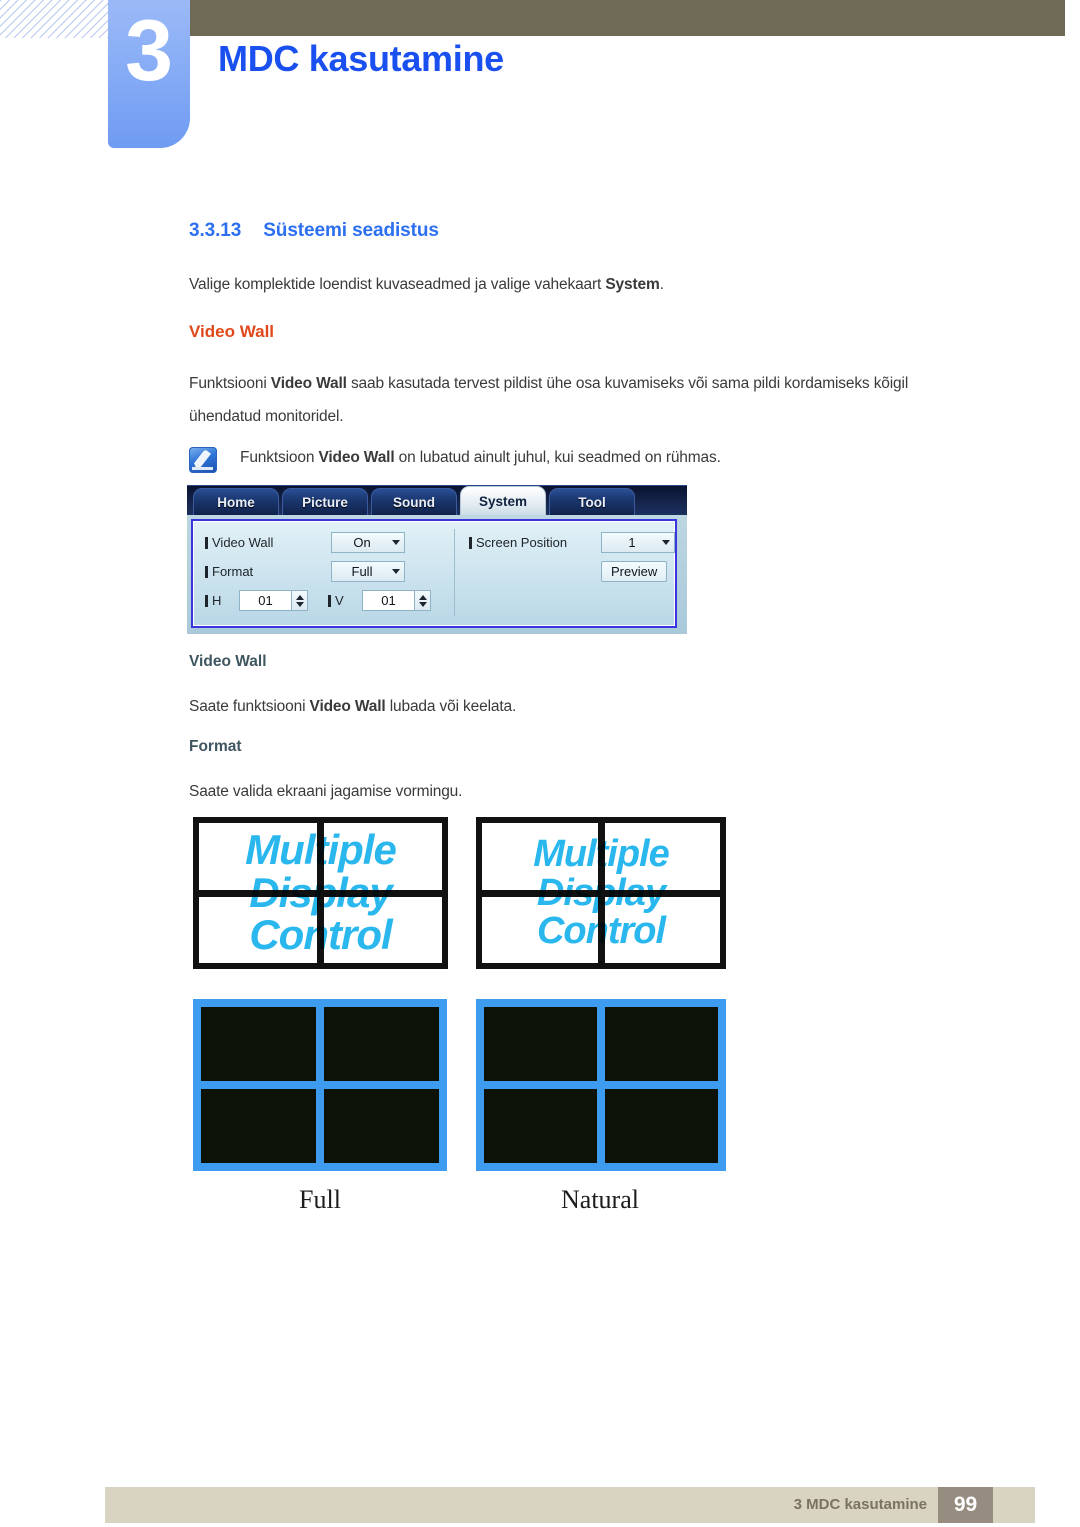 Image resolution: width=1080 pixels, height=1527 pixels. I want to click on intro-text-bold: System, so click(632, 284).